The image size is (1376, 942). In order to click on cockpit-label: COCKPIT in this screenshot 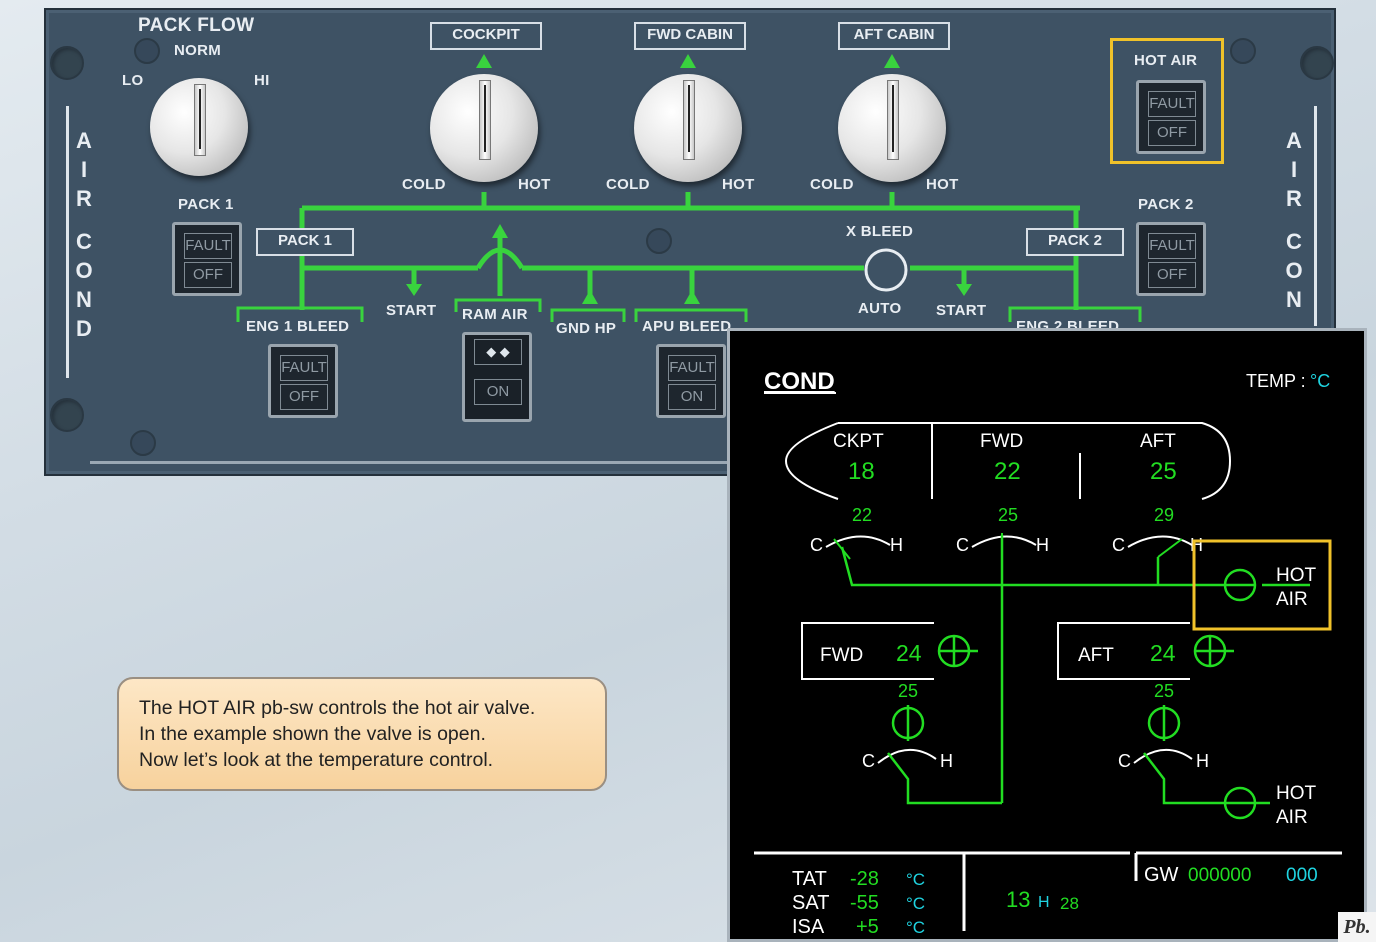, I will do `click(486, 36)`.